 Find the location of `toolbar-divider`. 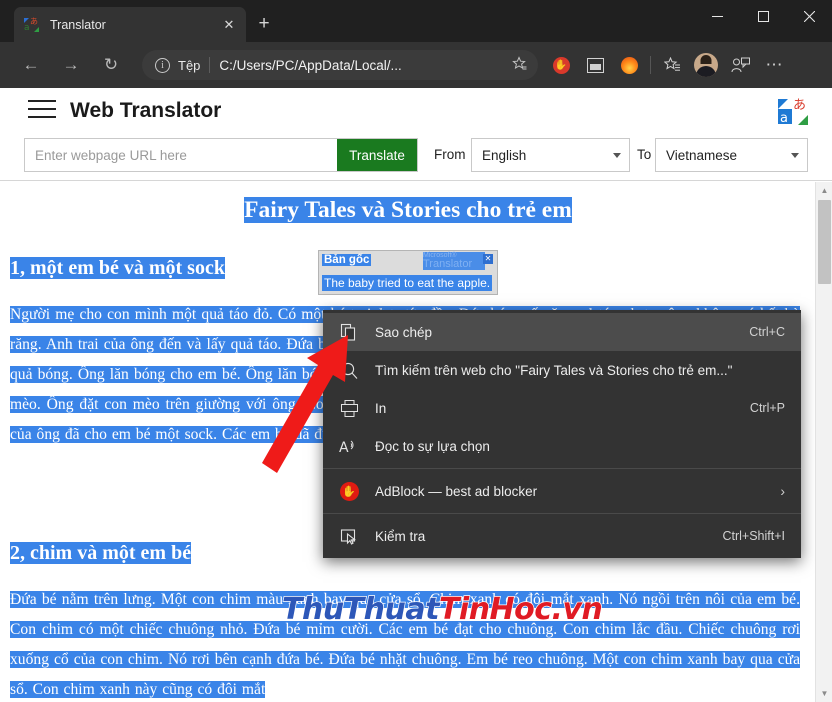

toolbar-divider is located at coordinates (650, 65).